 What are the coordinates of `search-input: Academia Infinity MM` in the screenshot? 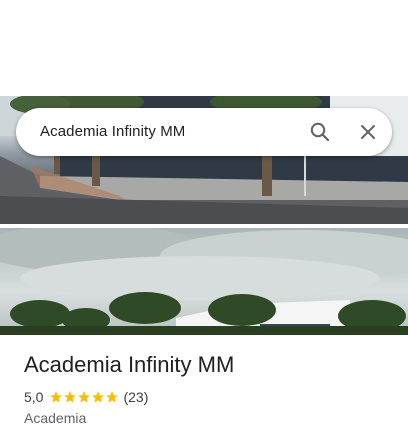 It's located at (112, 131).